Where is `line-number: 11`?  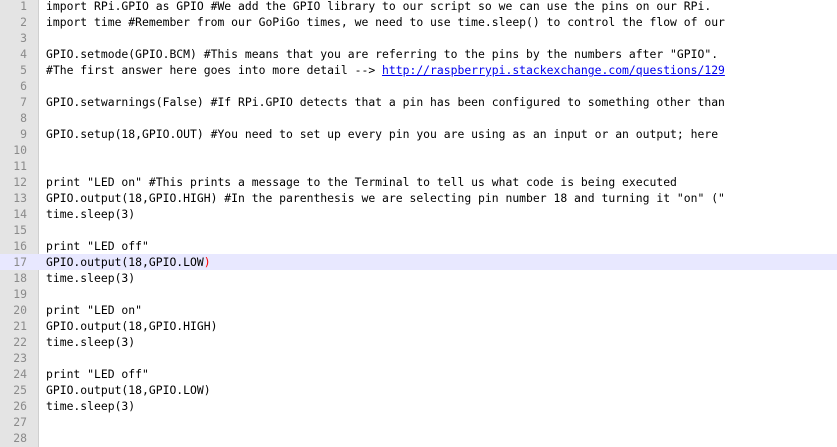 line-number: 11 is located at coordinates (20, 166).